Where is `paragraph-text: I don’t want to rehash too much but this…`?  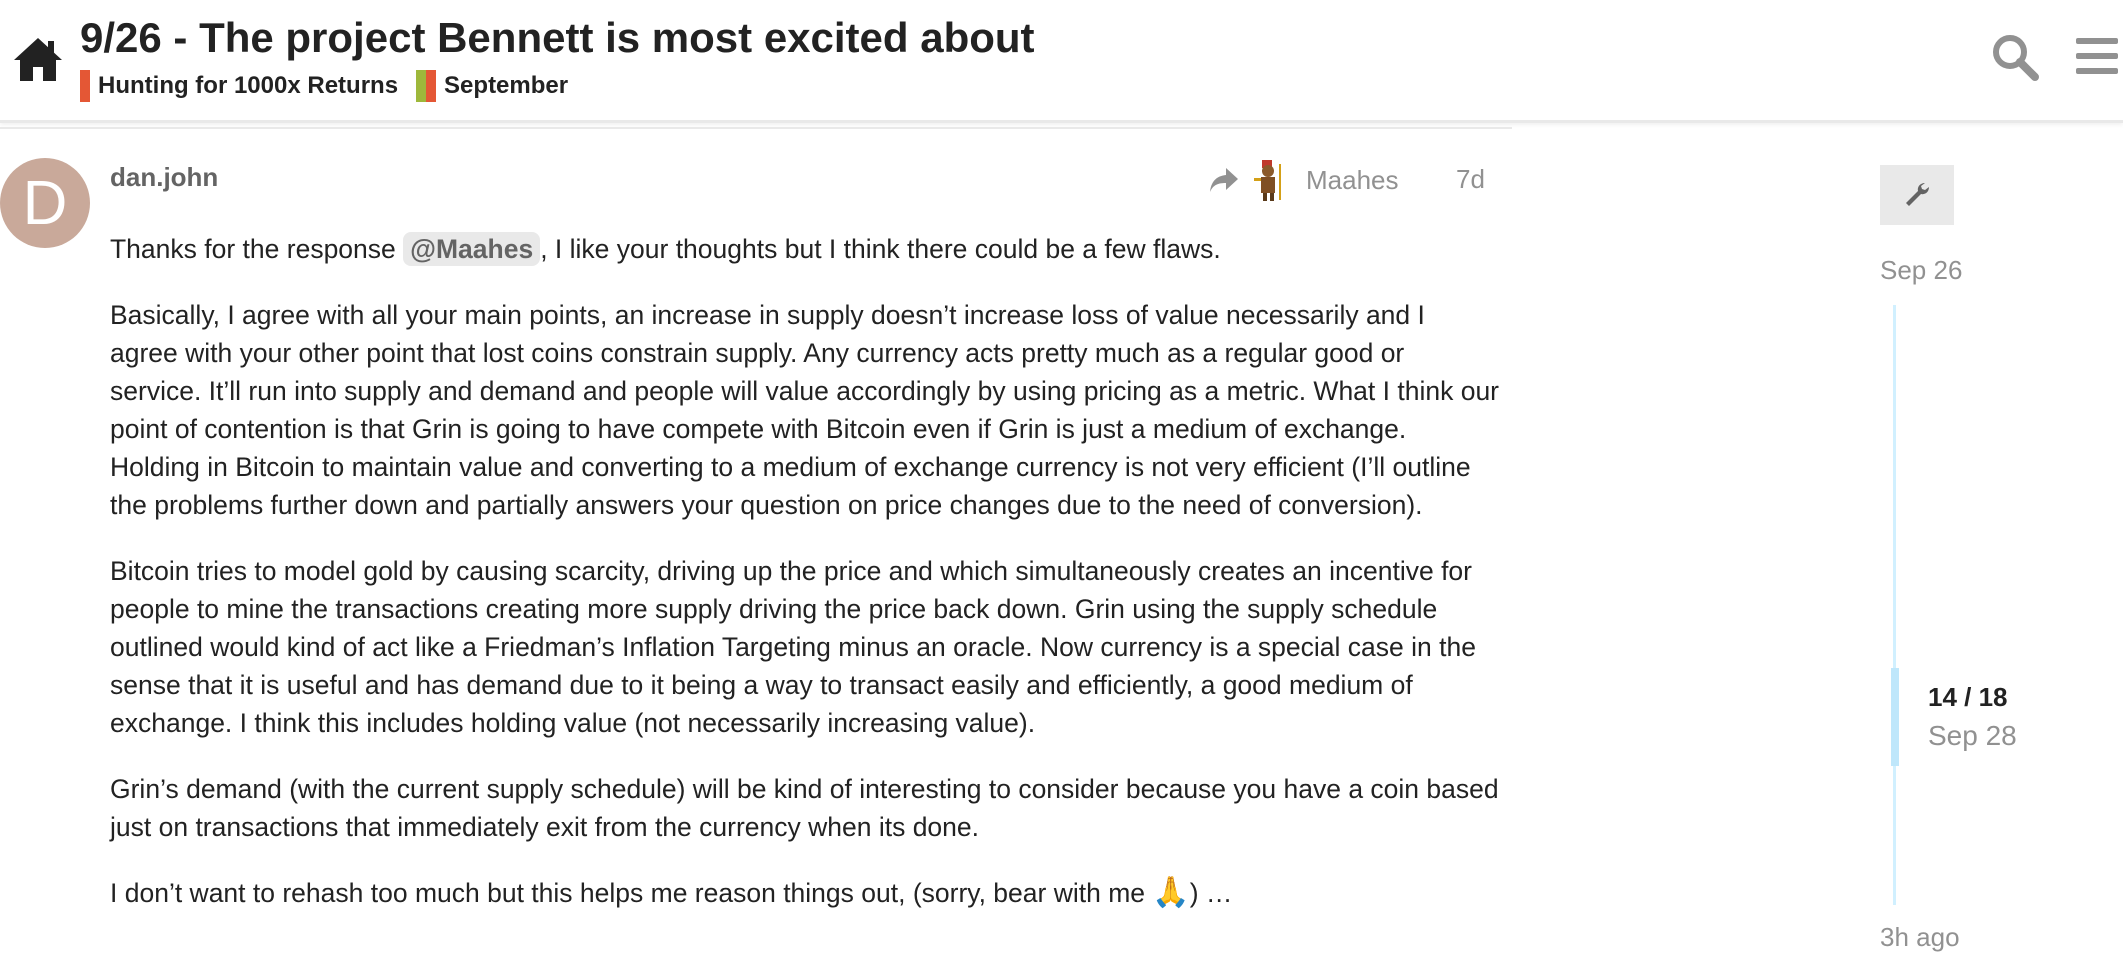
paragraph-text: I don’t want to rehash too much but this… is located at coordinates (631, 893).